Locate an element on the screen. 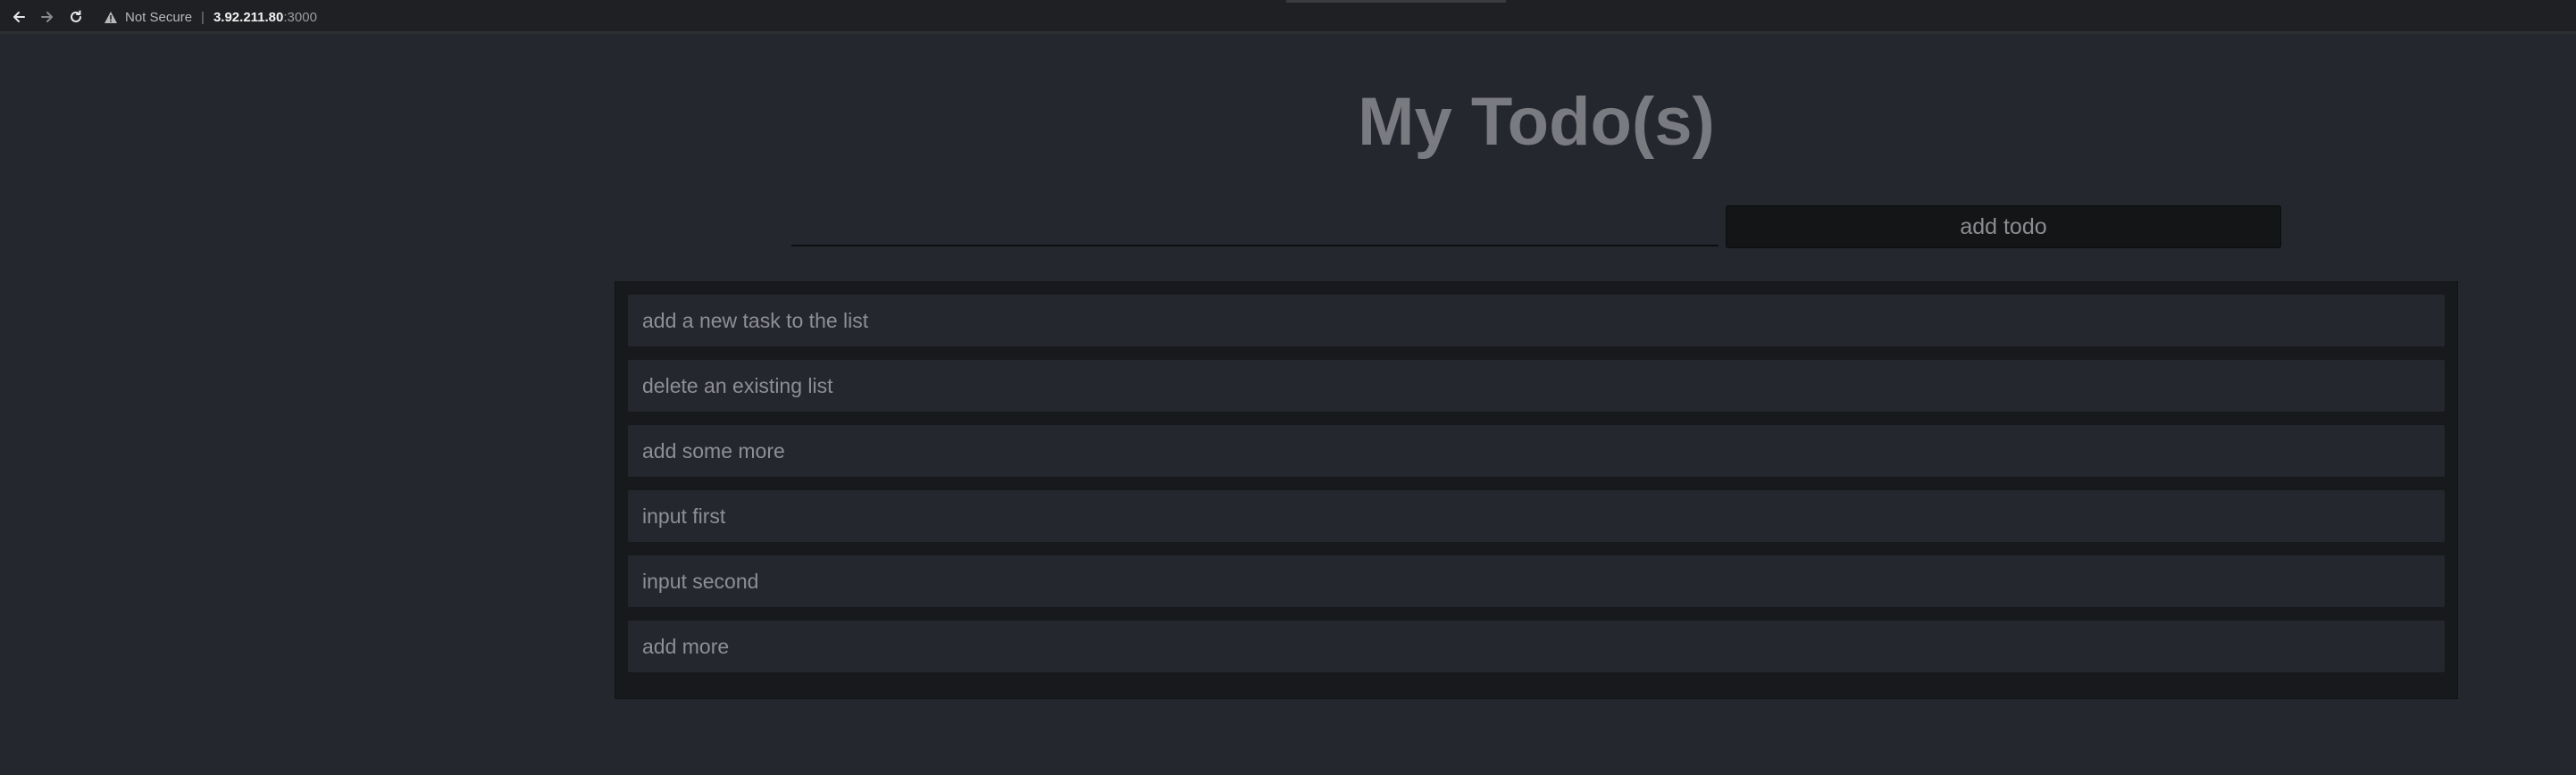  todo-item: add a new task to the list is located at coordinates (1537, 321).